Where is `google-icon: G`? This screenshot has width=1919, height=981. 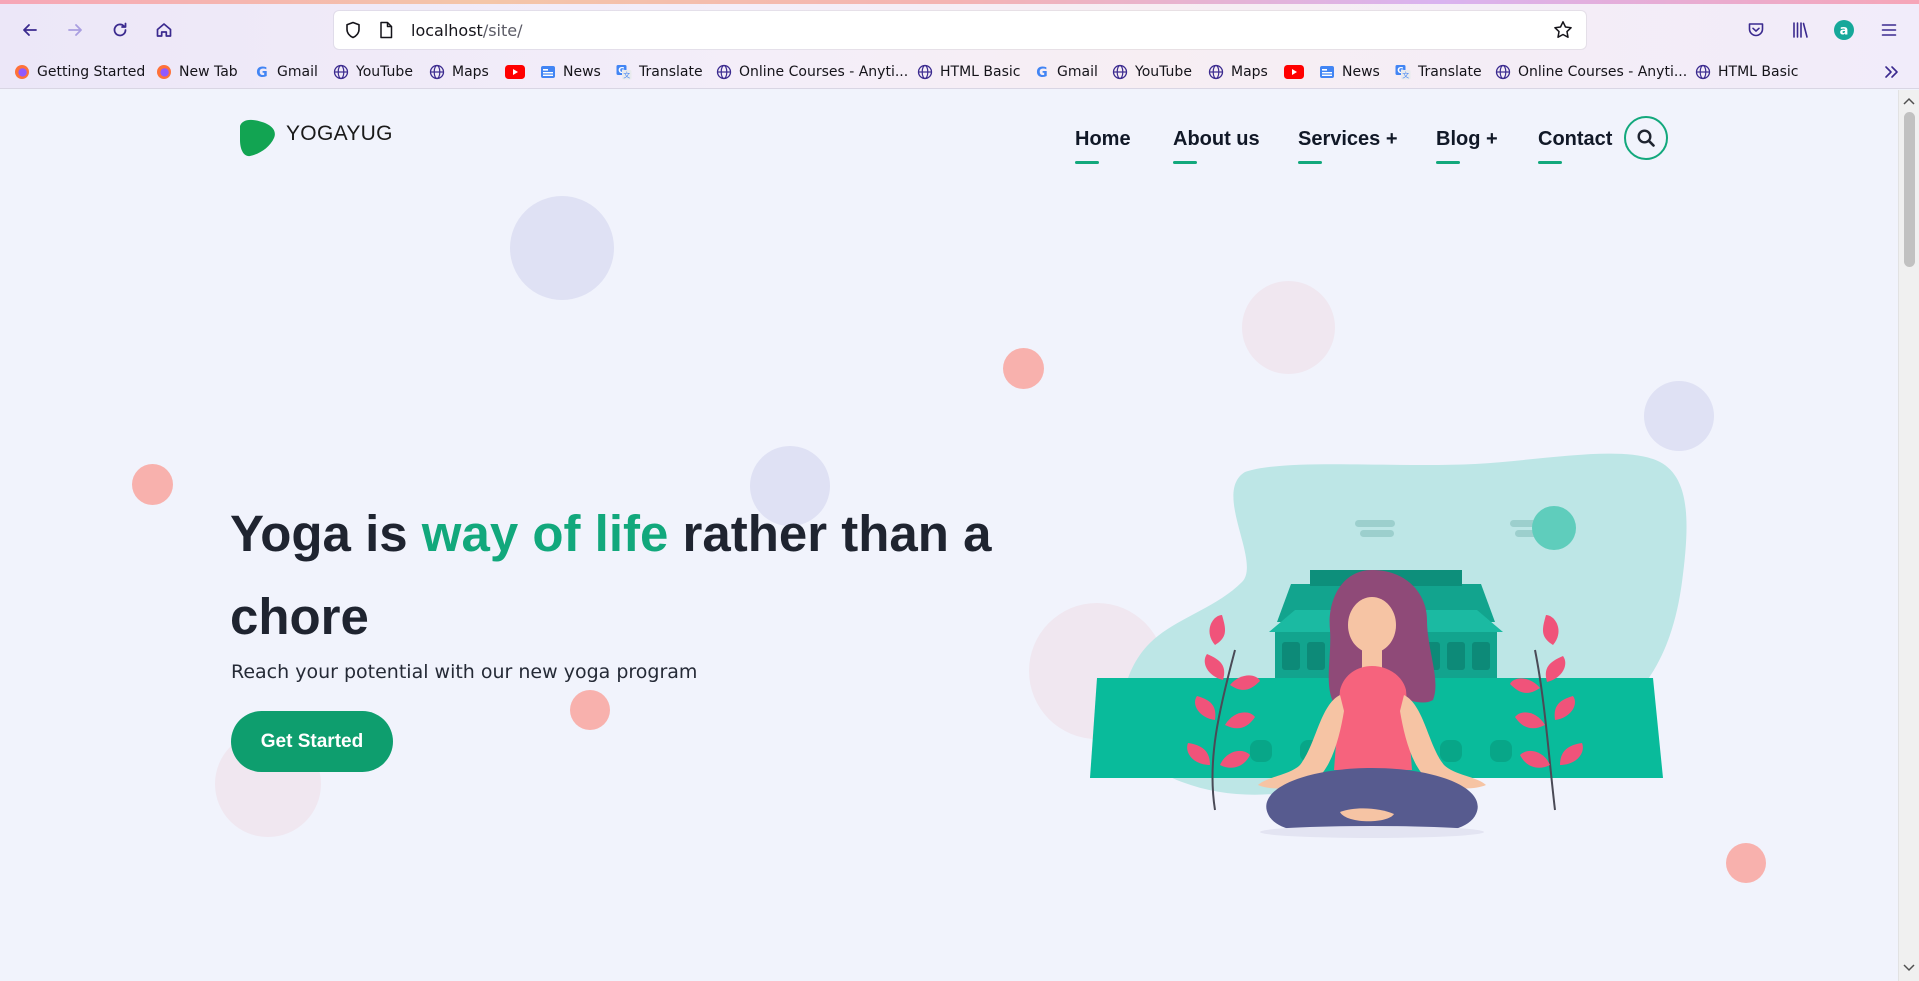 google-icon: G is located at coordinates (262, 72).